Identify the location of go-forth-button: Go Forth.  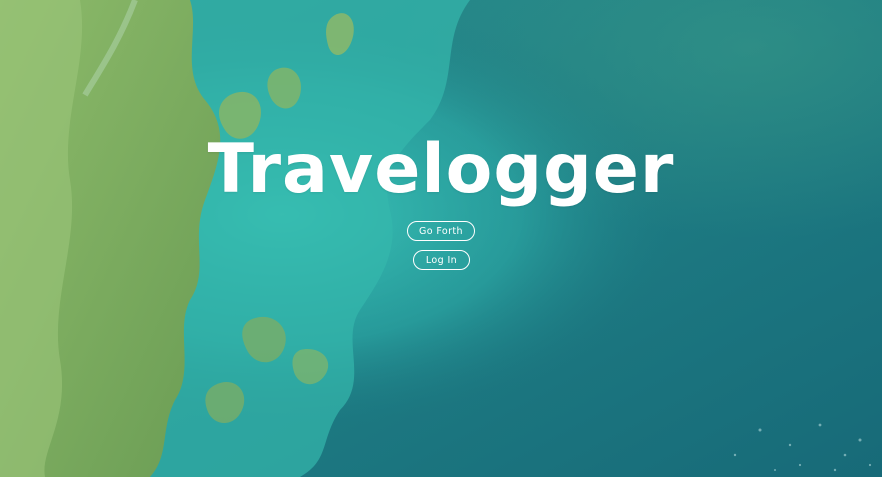
(441, 231).